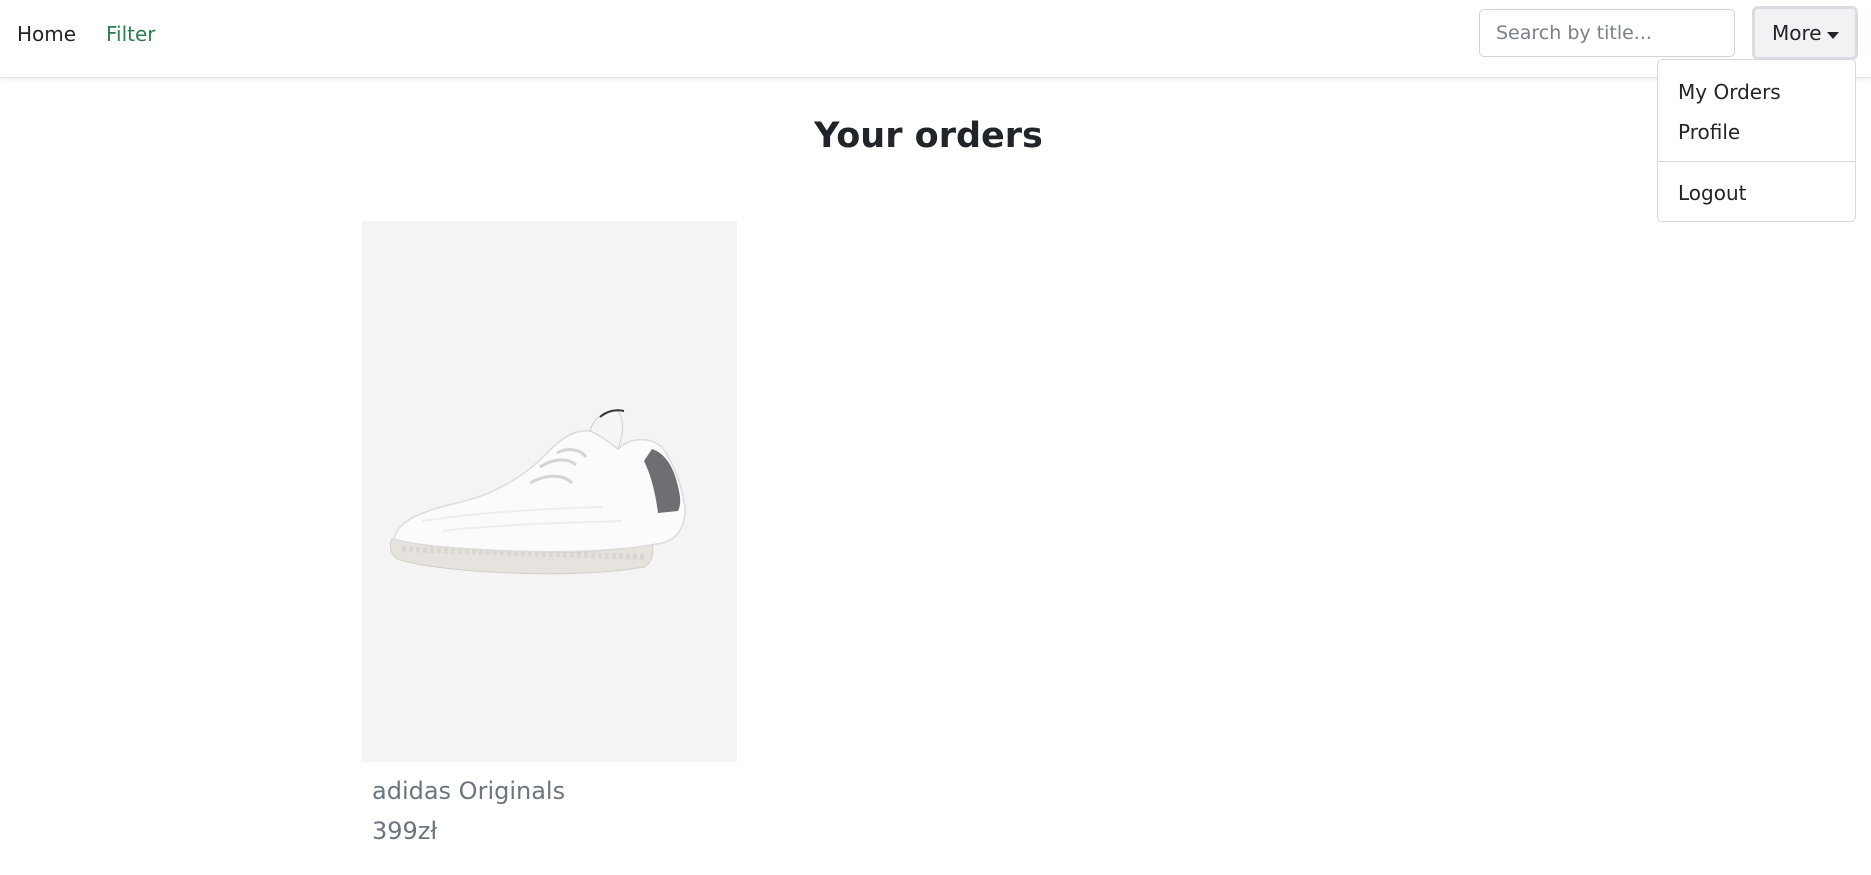 Image resolution: width=1871 pixels, height=875 pixels. I want to click on more-dropdown-button: More, so click(1805, 33).